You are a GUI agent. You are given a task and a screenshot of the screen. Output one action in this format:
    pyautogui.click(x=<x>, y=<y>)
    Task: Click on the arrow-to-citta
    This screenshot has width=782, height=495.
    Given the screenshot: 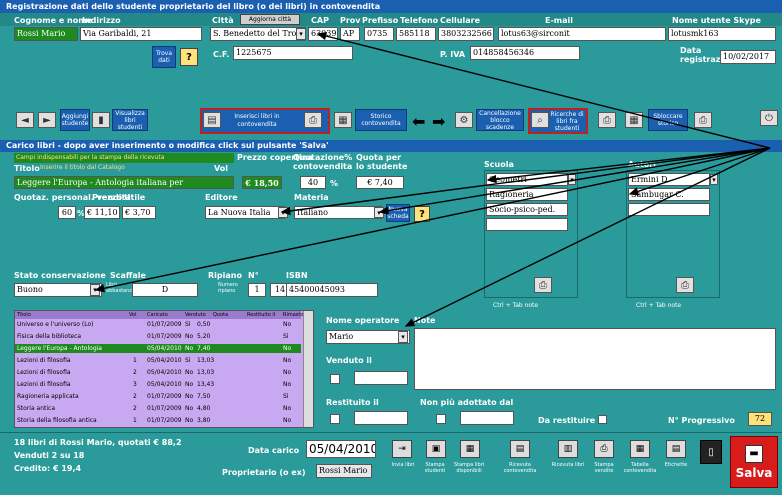 What is the action you would take?
    pyautogui.click(x=543, y=90)
    